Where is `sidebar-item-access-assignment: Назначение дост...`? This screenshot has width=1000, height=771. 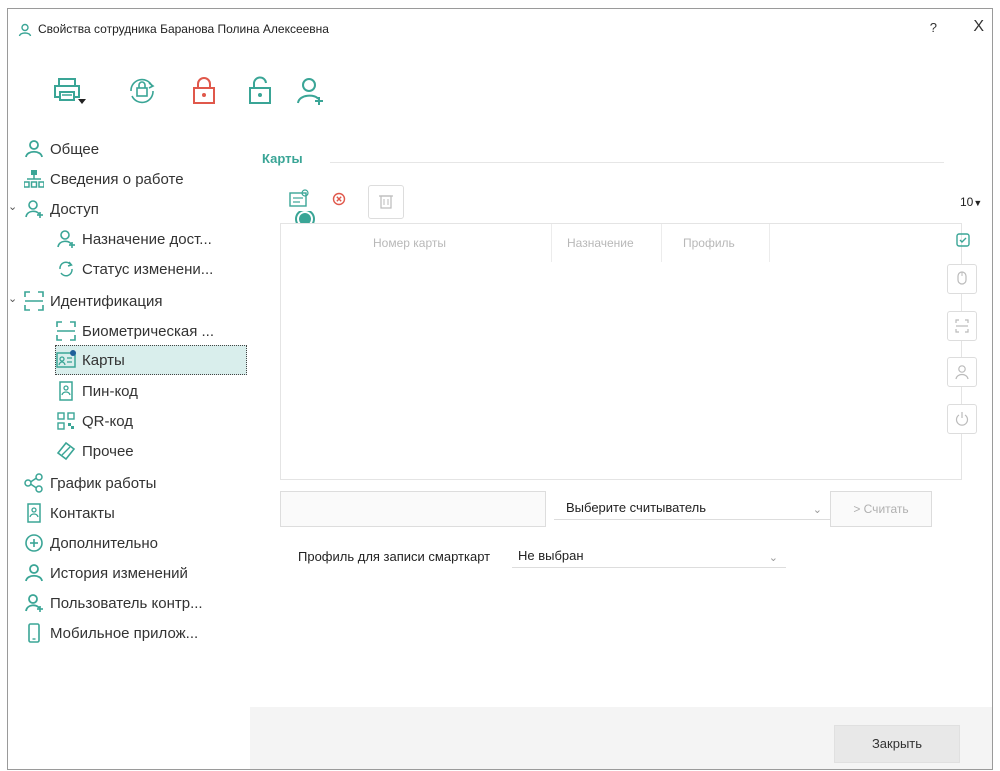 sidebar-item-access-assignment: Назначение дост... is located at coordinates (134, 239).